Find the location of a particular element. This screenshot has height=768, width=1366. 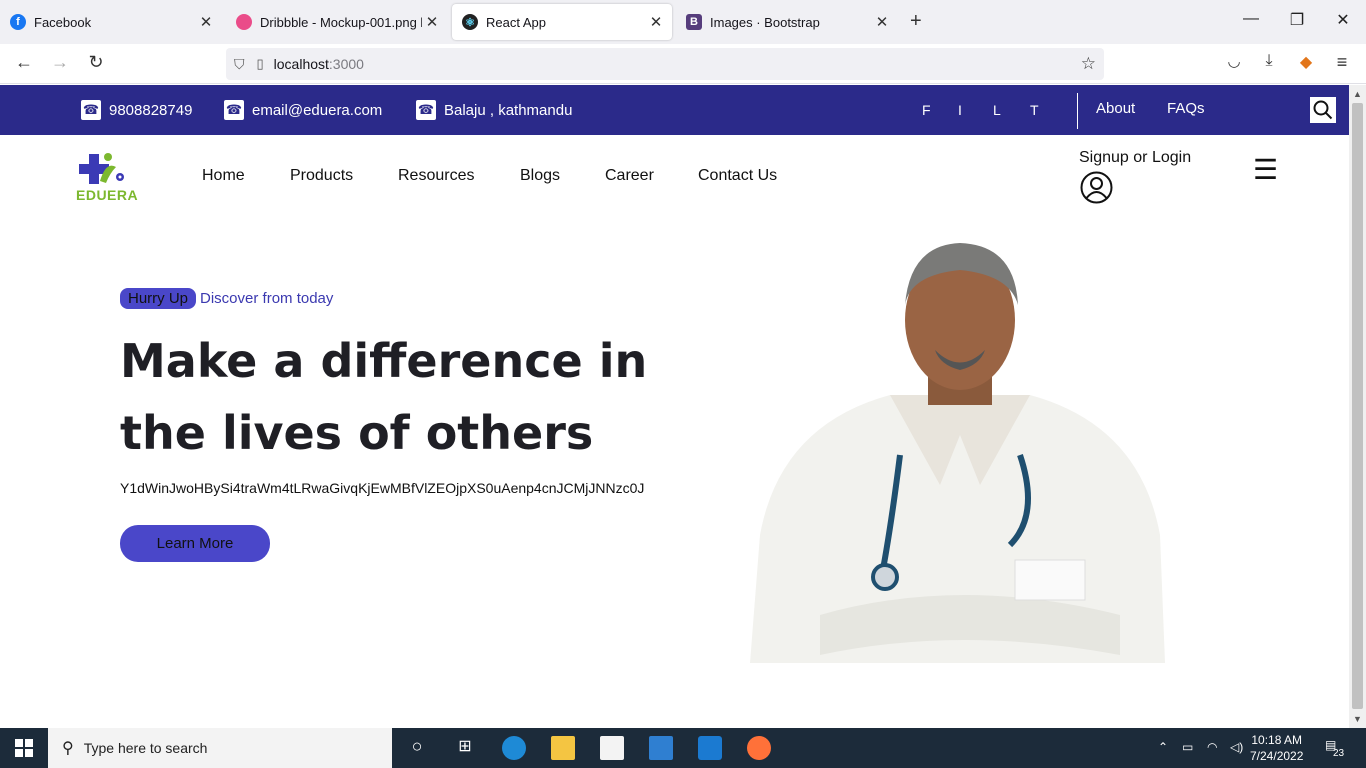

taskbar-clock: 10:18 AM 7/24/2022 is located at coordinates (1276, 748).